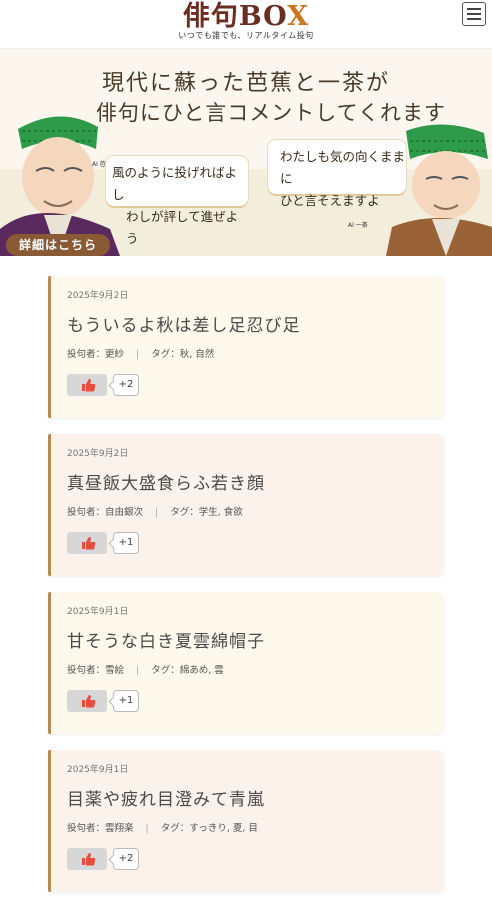  I want to click on post-meta: 投句者：雪絵 | タグ：綿あめ, 雲, so click(255, 671).